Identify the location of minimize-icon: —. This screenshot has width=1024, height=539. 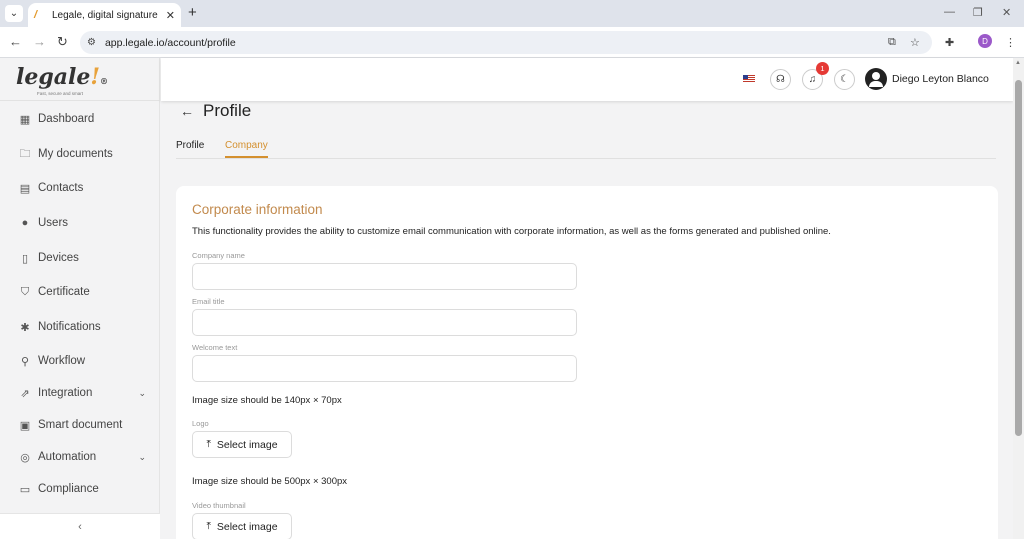
(949, 12).